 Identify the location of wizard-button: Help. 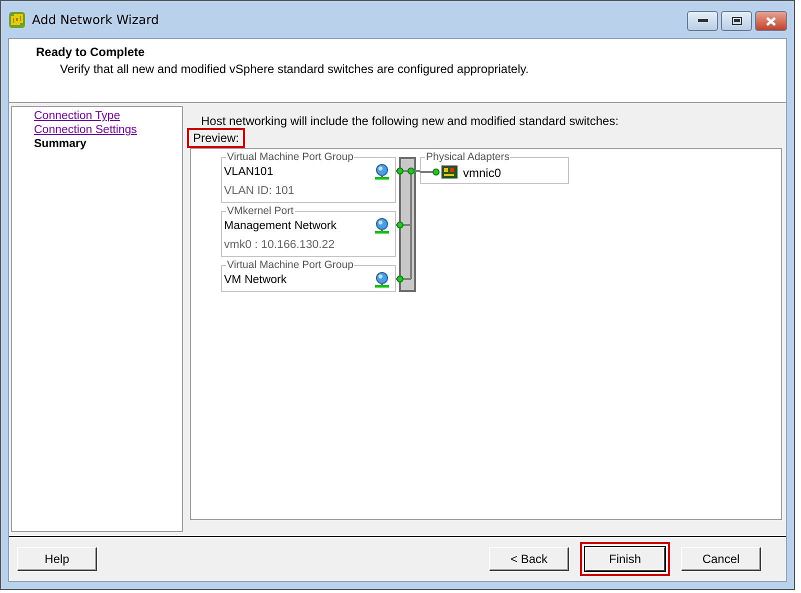
(57, 559).